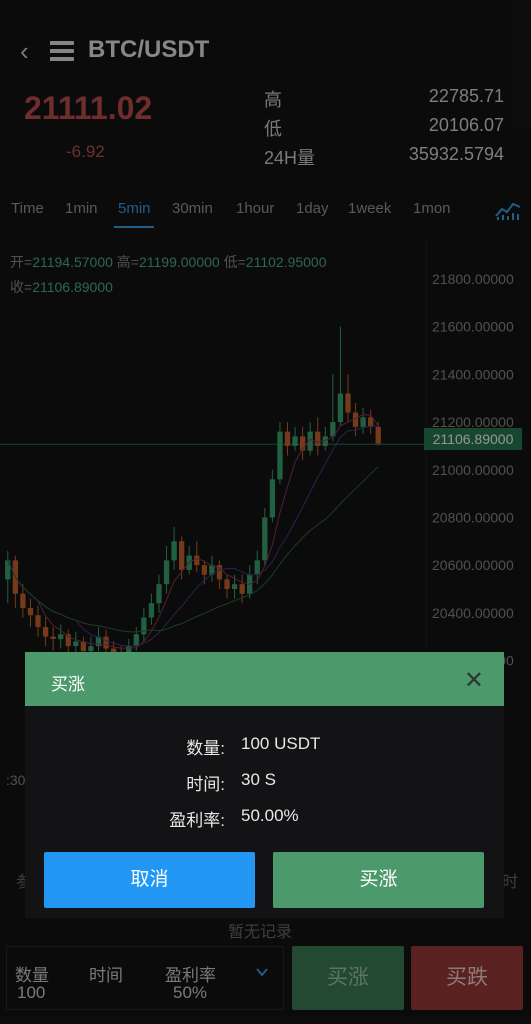 This screenshot has height=1024, width=531. Describe the element at coordinates (378, 880) in the screenshot. I see `confirm-buy-up-button: 买涨` at that location.